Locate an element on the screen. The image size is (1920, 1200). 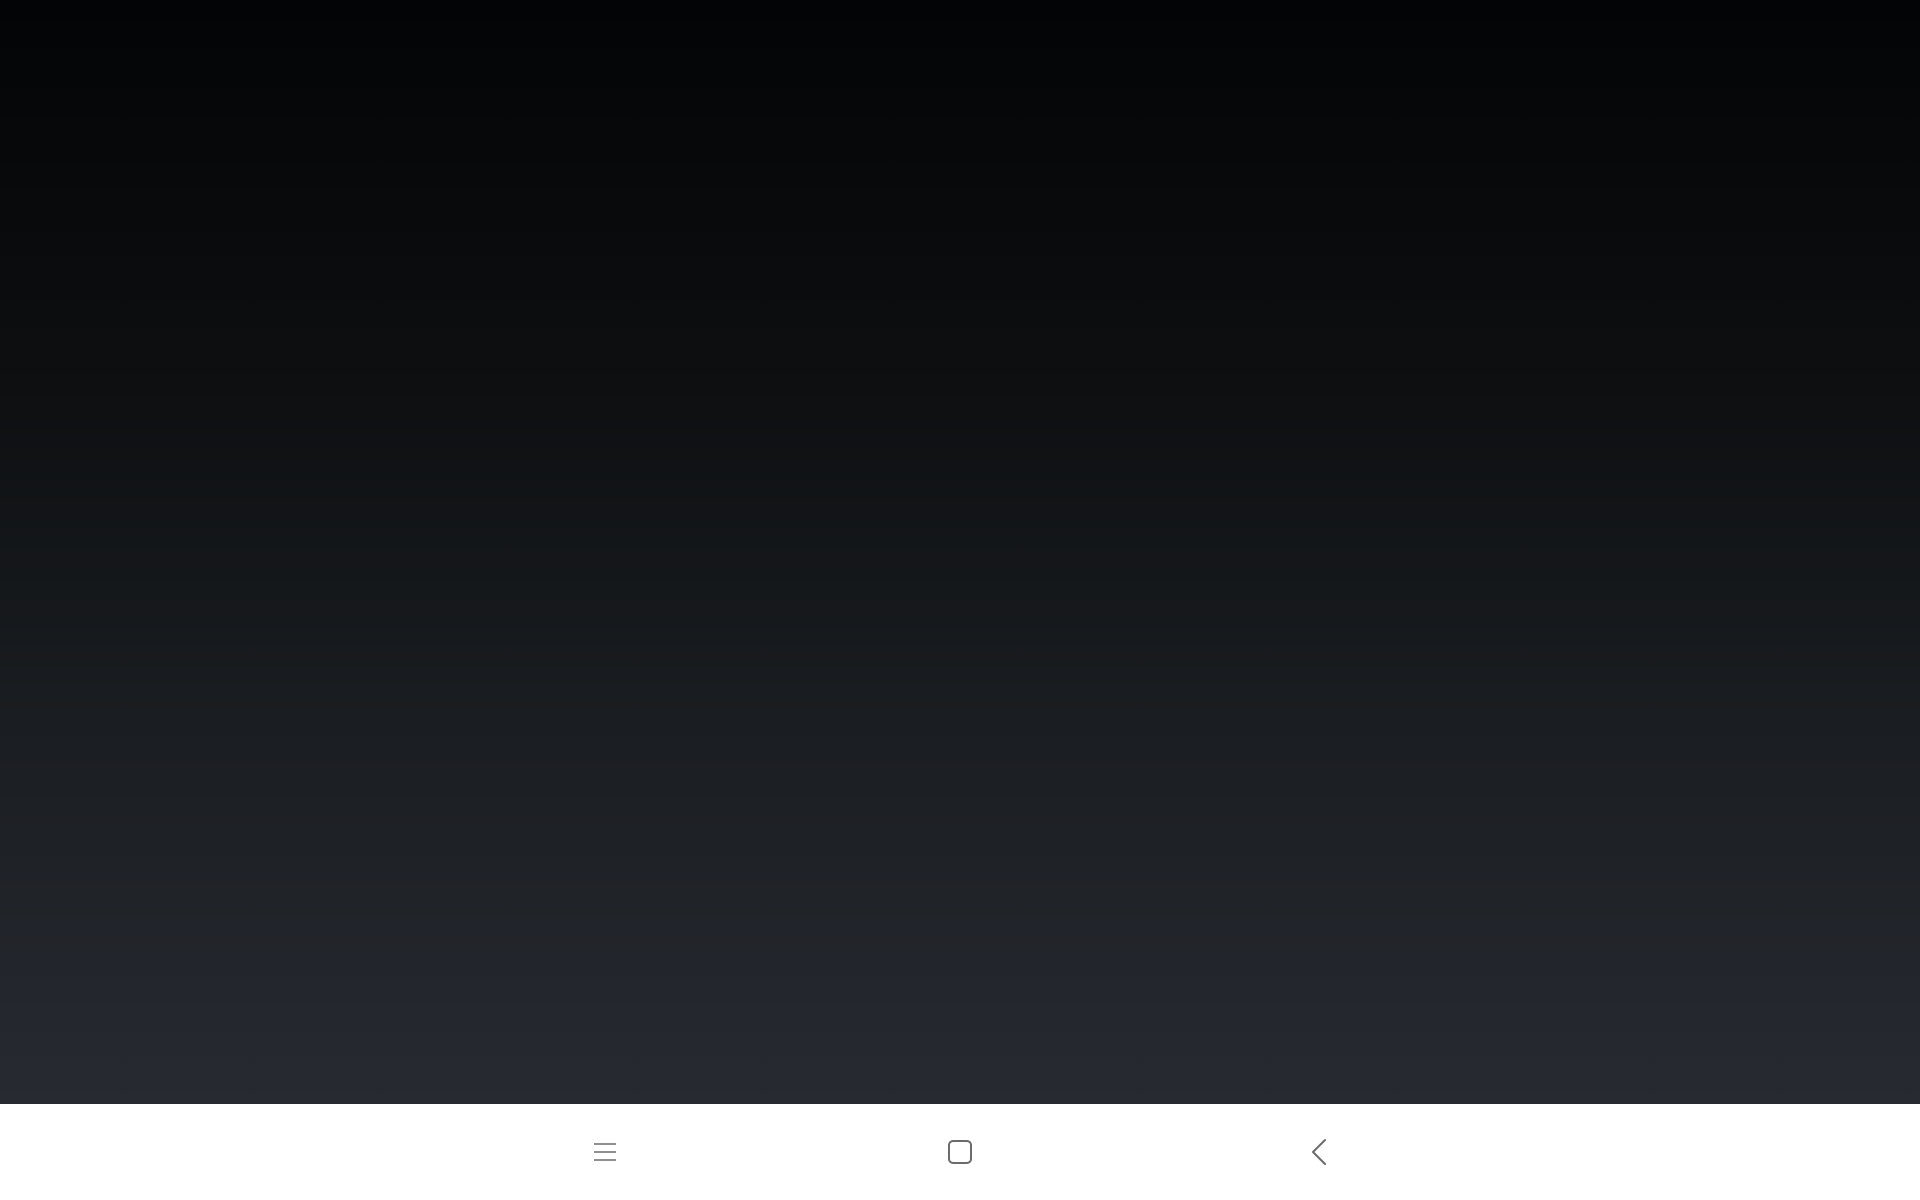
navigation-bar is located at coordinates (960, 1152).